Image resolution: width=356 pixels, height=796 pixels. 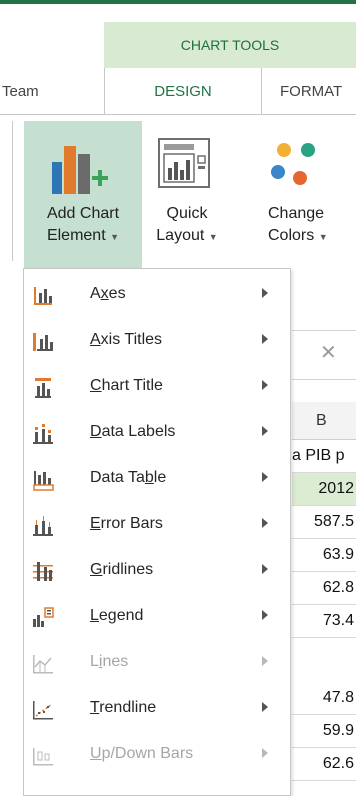 What do you see at coordinates (324, 555) in the screenshot?
I see `cell-value: 63.9` at bounding box center [324, 555].